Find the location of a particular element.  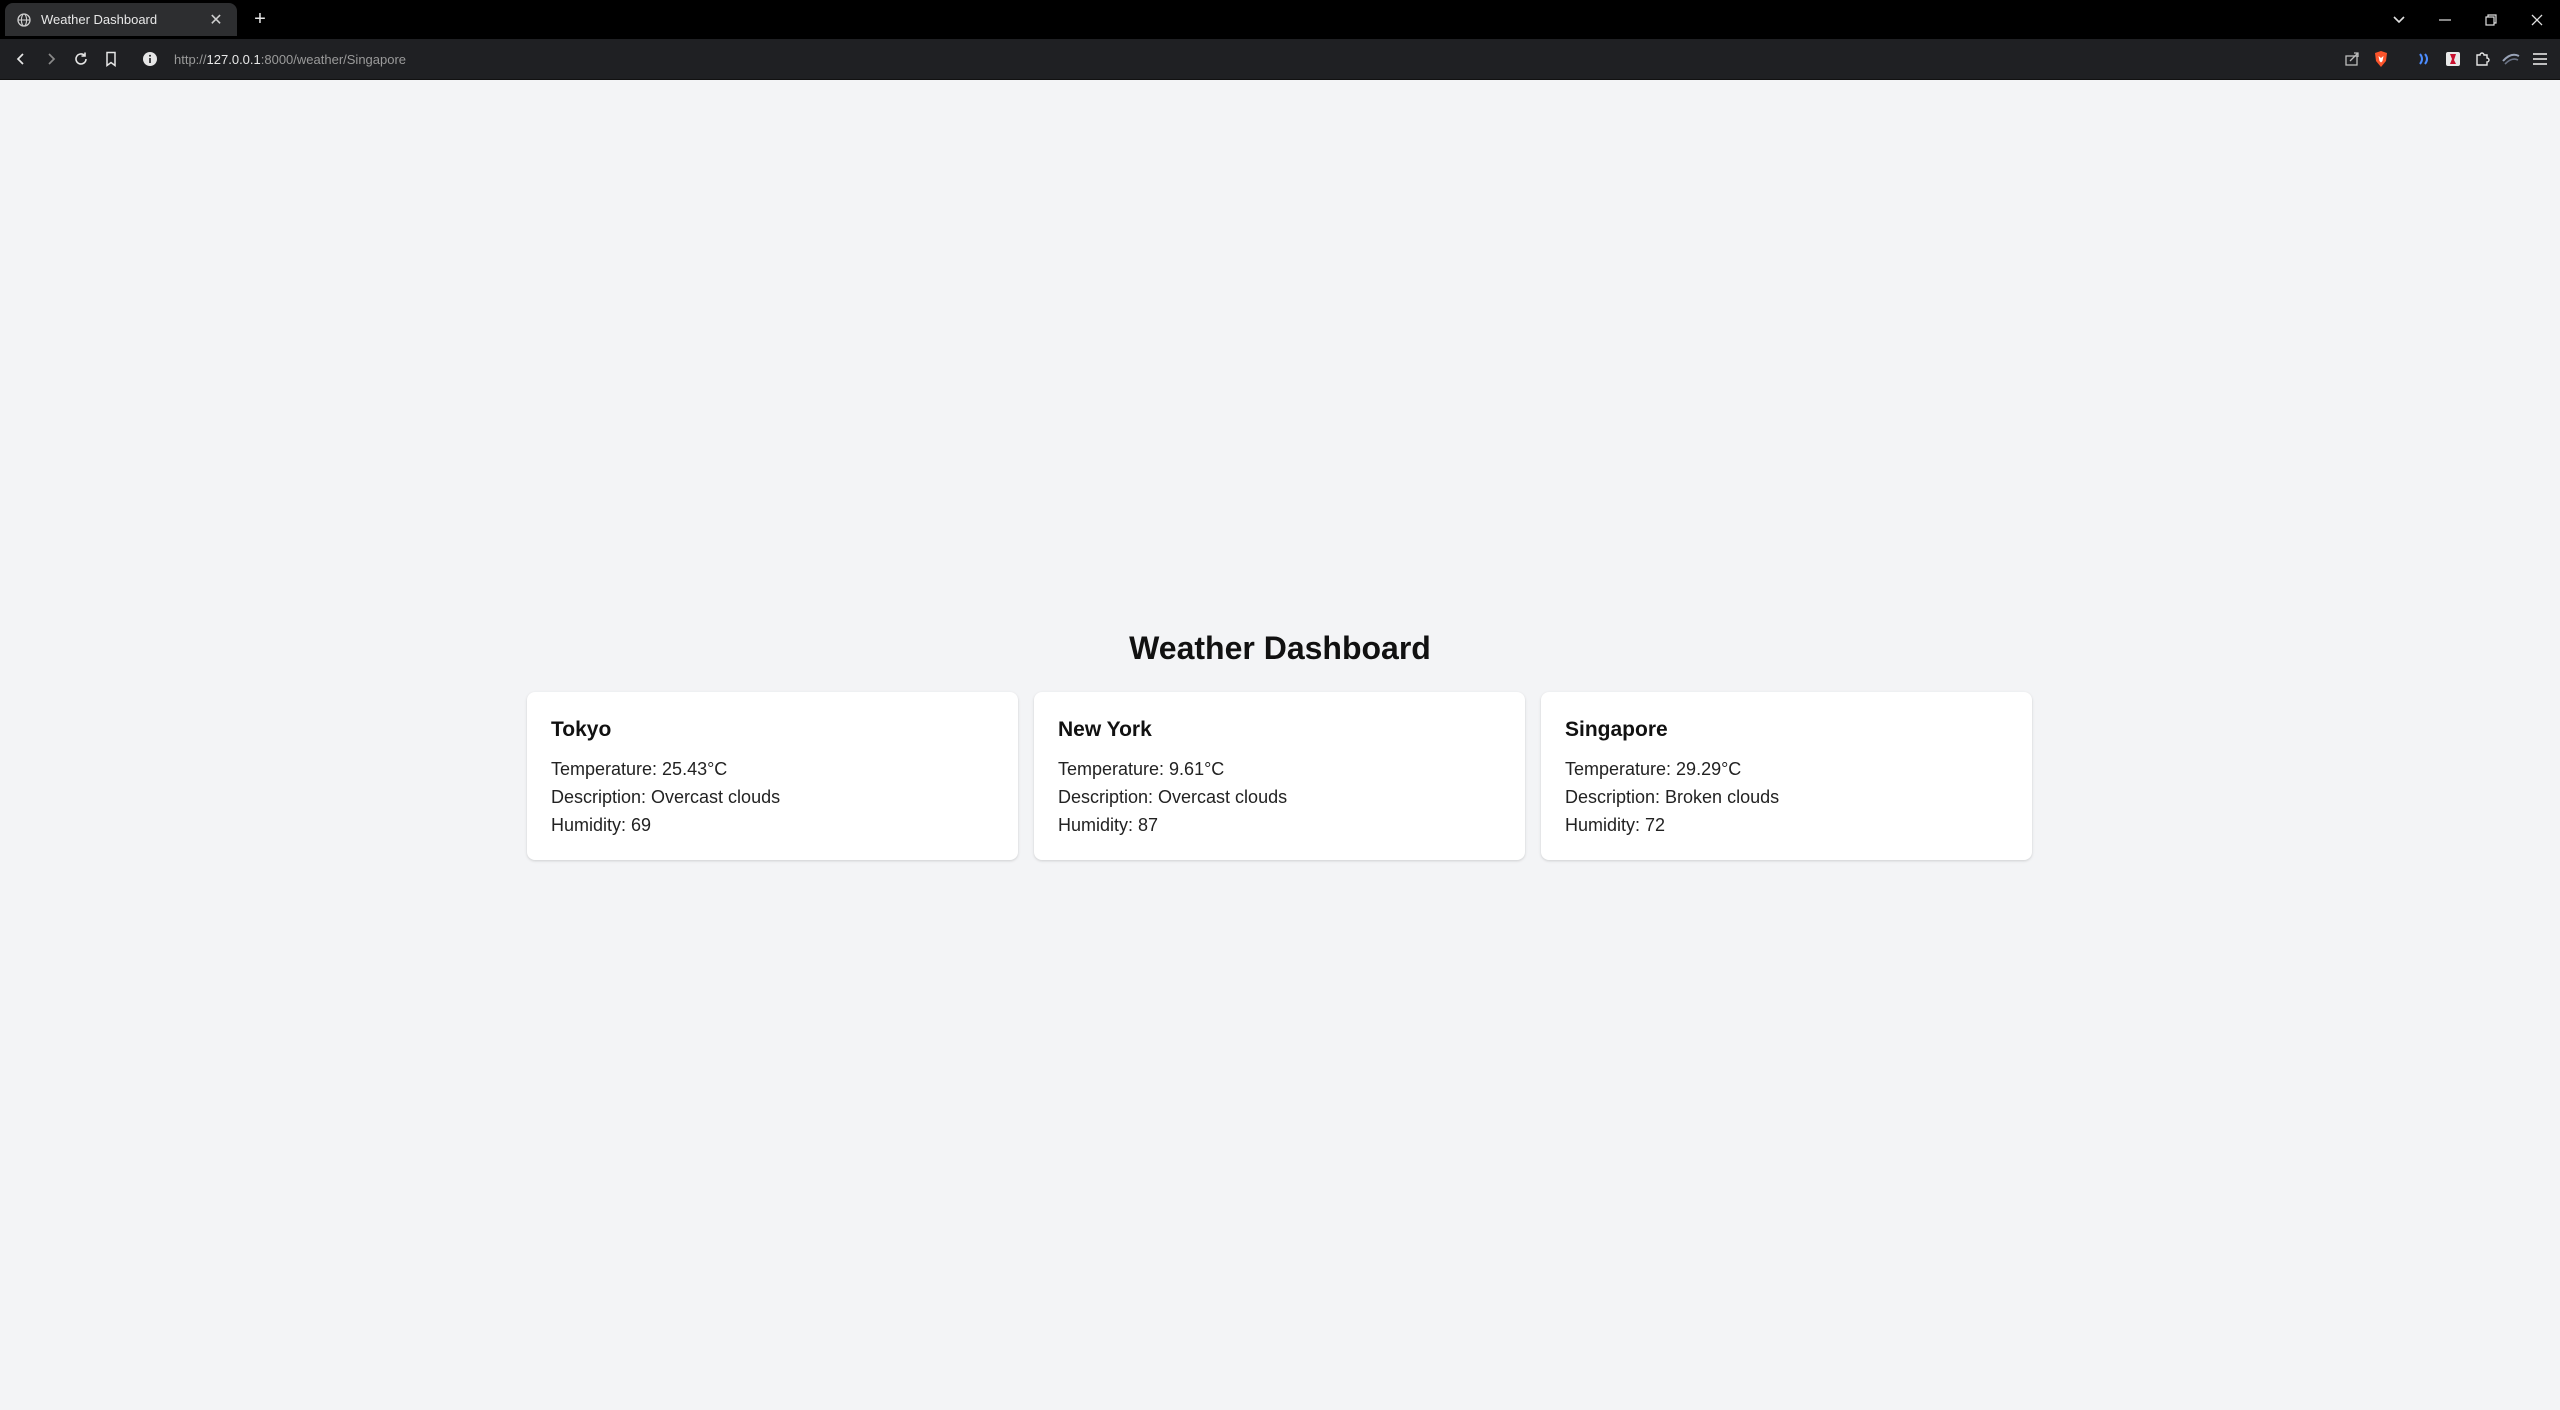

humidity-text: Humidity: 72 is located at coordinates (1615, 825).